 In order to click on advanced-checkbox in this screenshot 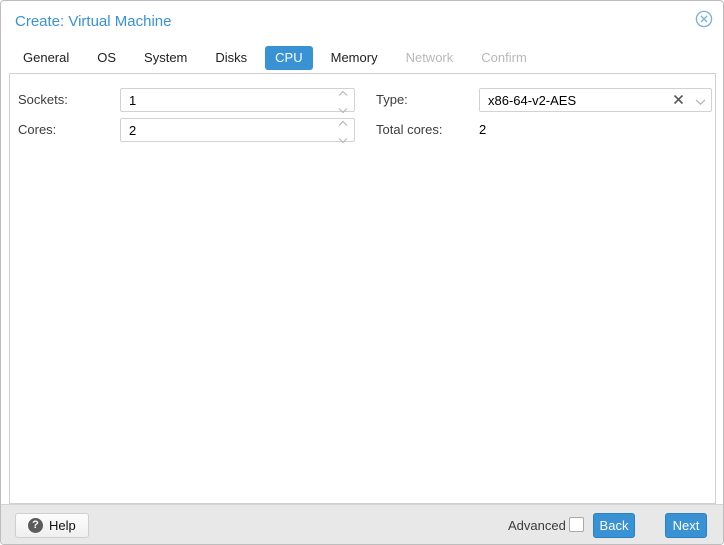, I will do `click(576, 524)`.